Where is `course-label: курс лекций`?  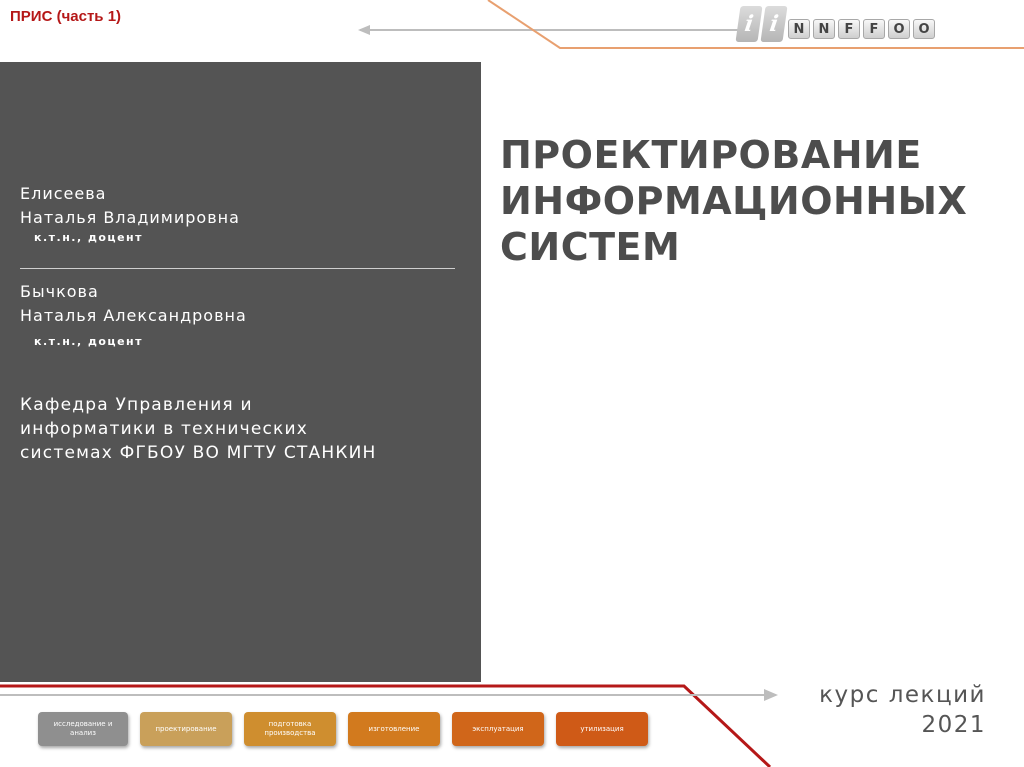 course-label: курс лекций is located at coordinates (902, 695).